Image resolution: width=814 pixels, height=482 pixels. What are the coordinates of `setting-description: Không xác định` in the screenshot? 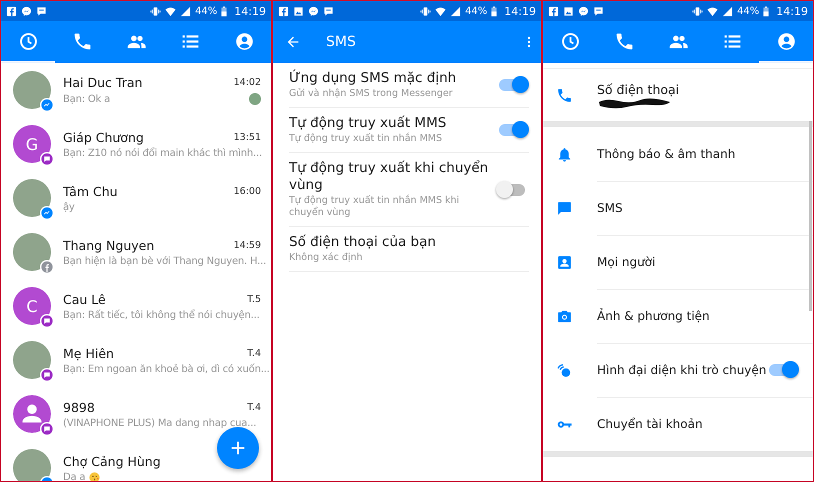 It's located at (326, 258).